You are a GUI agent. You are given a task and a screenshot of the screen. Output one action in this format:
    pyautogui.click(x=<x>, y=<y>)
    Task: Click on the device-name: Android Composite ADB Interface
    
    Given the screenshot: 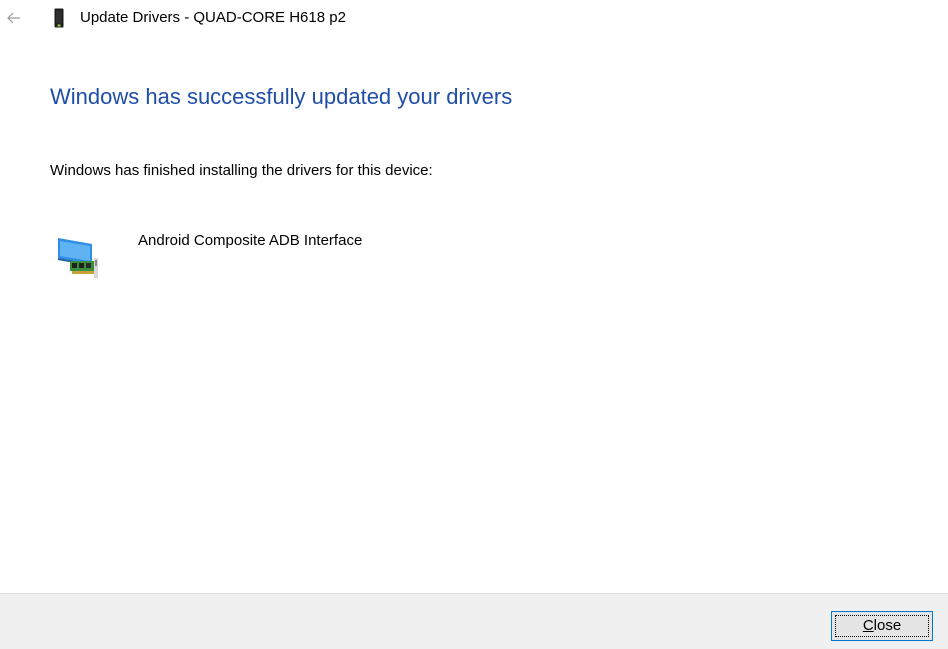 What is the action you would take?
    pyautogui.click(x=250, y=240)
    